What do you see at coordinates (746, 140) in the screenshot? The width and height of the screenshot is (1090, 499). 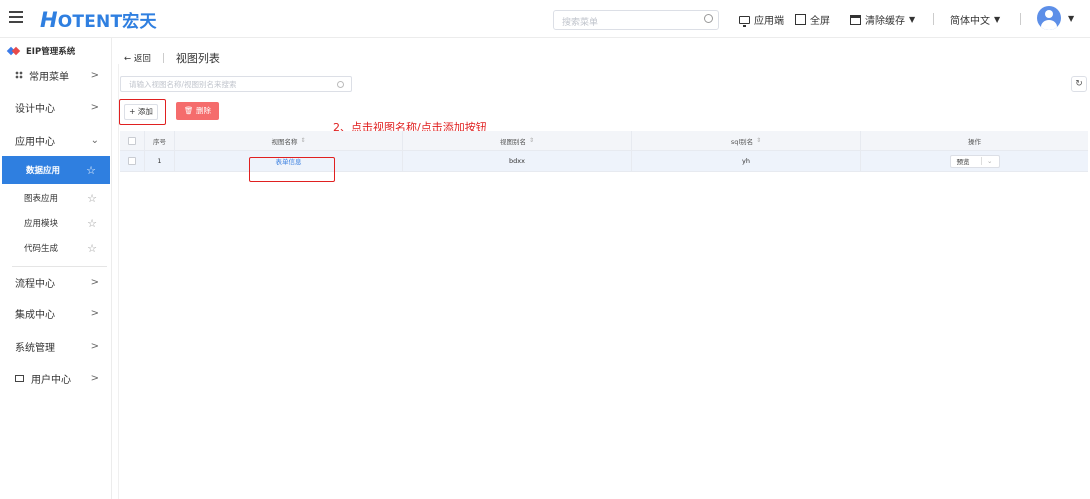 I see `header-sql-alias: sql别名 ⇕` at bounding box center [746, 140].